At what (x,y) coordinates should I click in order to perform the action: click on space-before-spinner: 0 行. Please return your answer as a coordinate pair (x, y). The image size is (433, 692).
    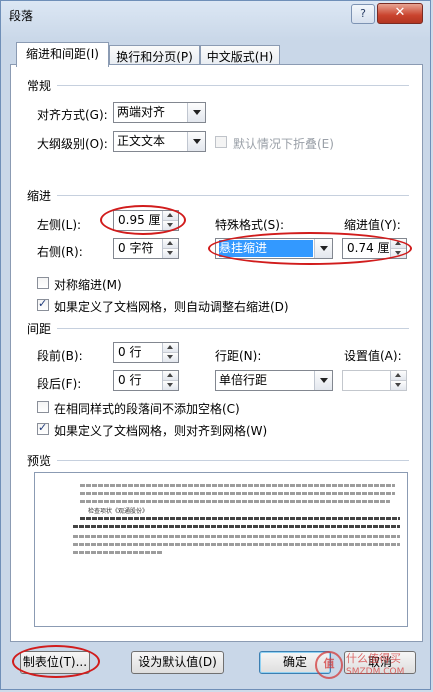
    Looking at the image, I should click on (146, 352).